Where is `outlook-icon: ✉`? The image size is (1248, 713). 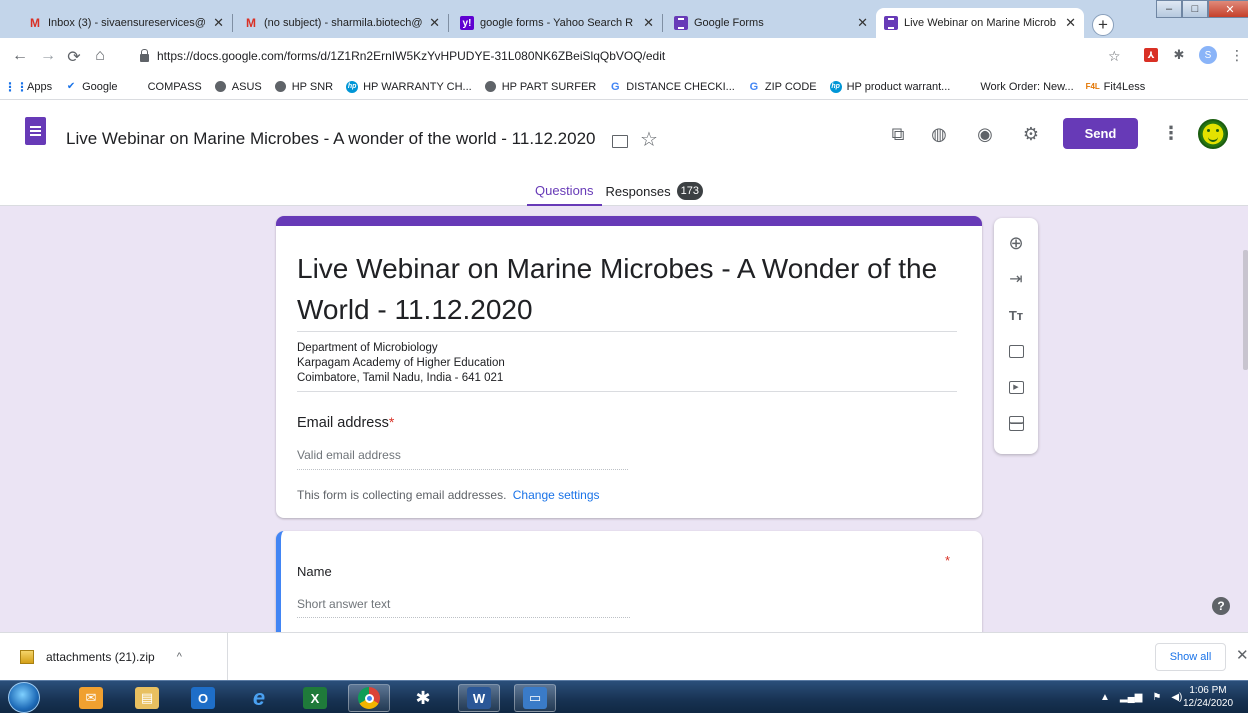 outlook-icon: ✉ is located at coordinates (91, 698).